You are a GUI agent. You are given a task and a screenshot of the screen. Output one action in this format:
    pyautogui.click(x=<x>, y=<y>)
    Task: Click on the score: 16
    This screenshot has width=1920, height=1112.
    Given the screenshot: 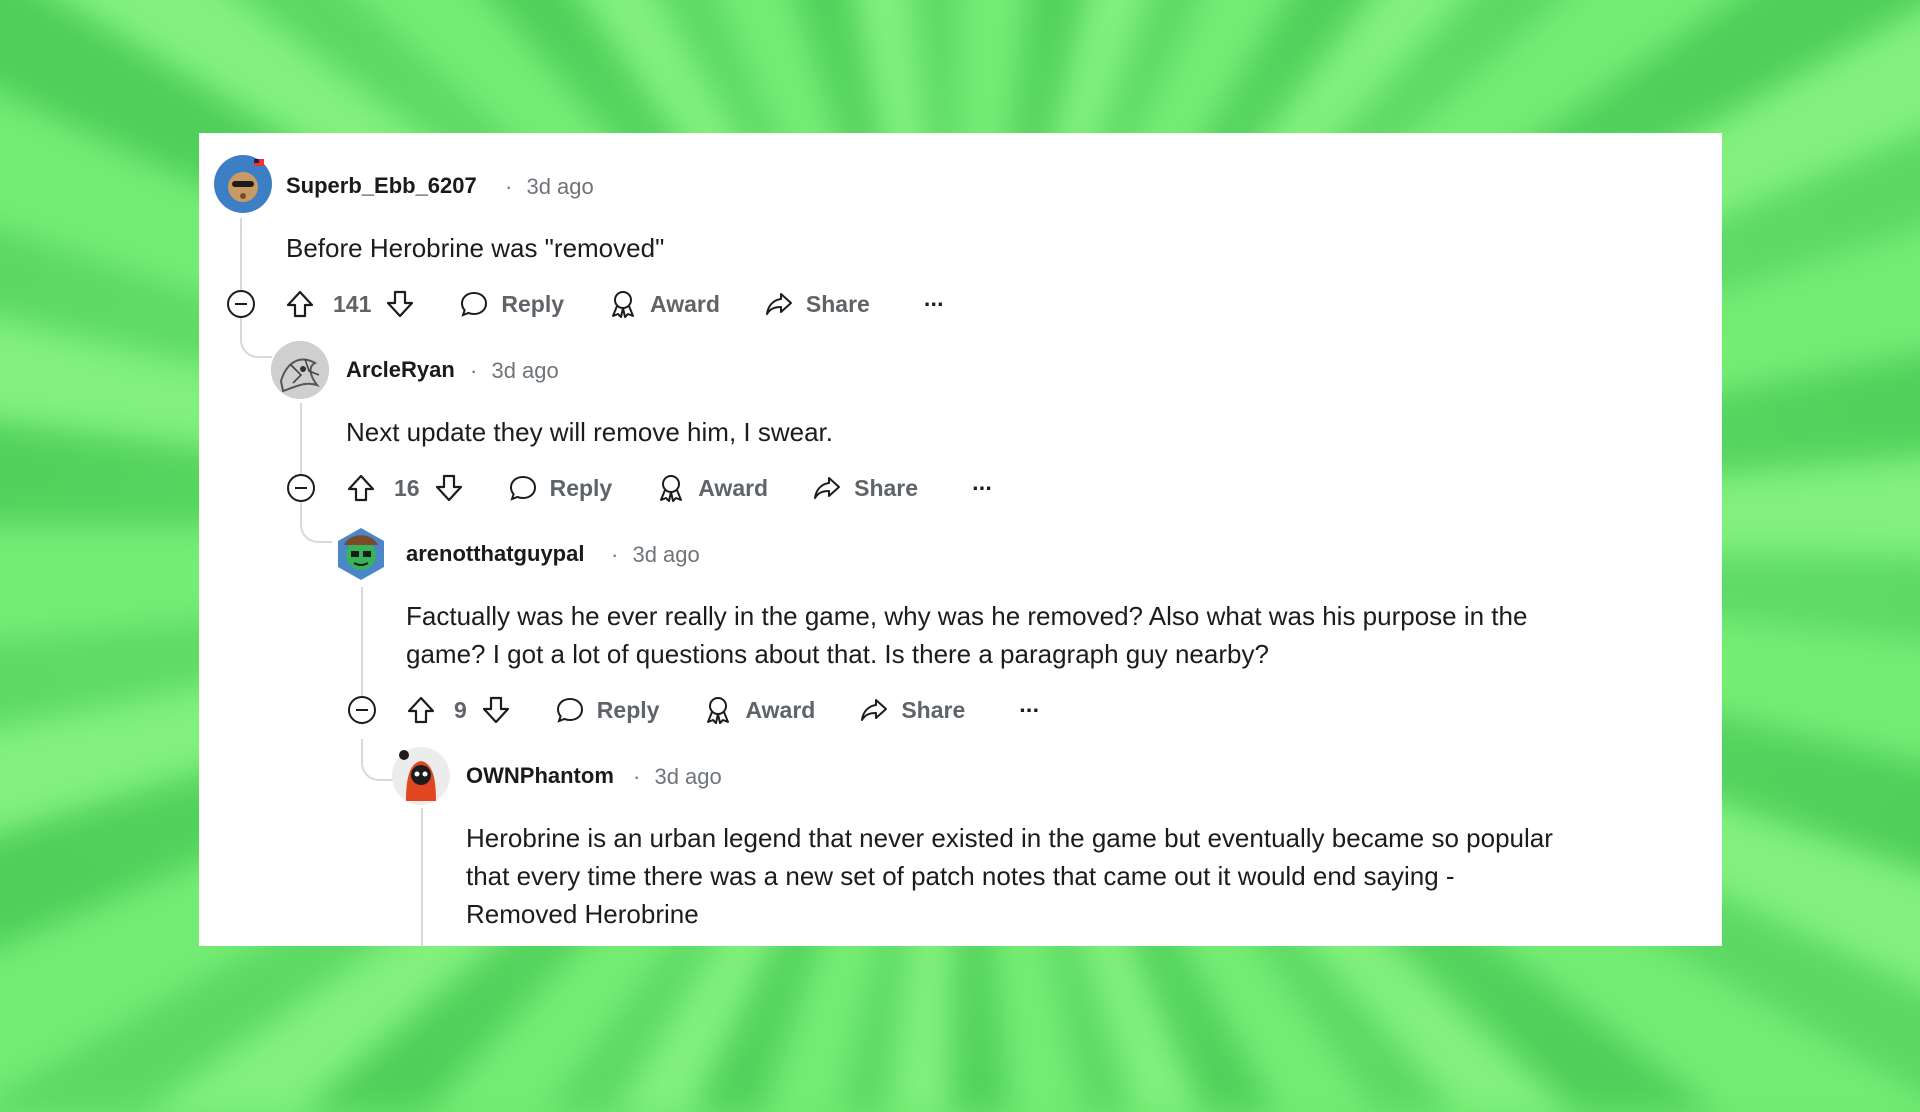 What is the action you would take?
    pyautogui.click(x=407, y=487)
    